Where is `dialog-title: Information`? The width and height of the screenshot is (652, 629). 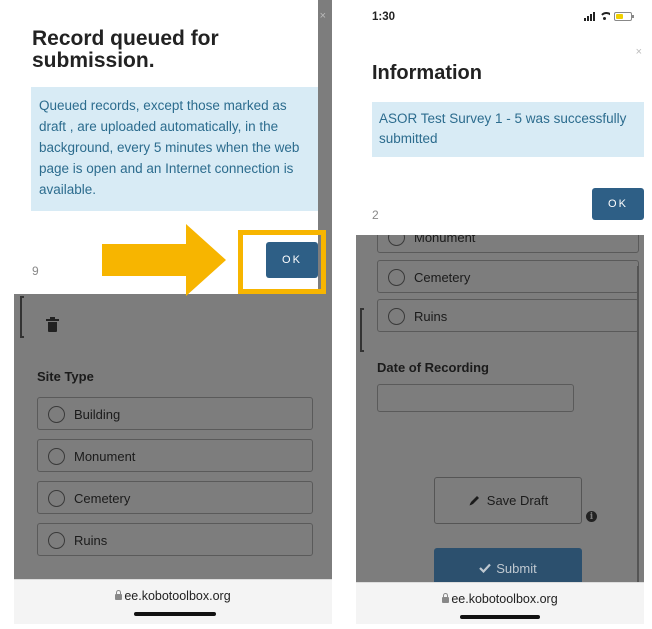
dialog-title: Information is located at coordinates (427, 73).